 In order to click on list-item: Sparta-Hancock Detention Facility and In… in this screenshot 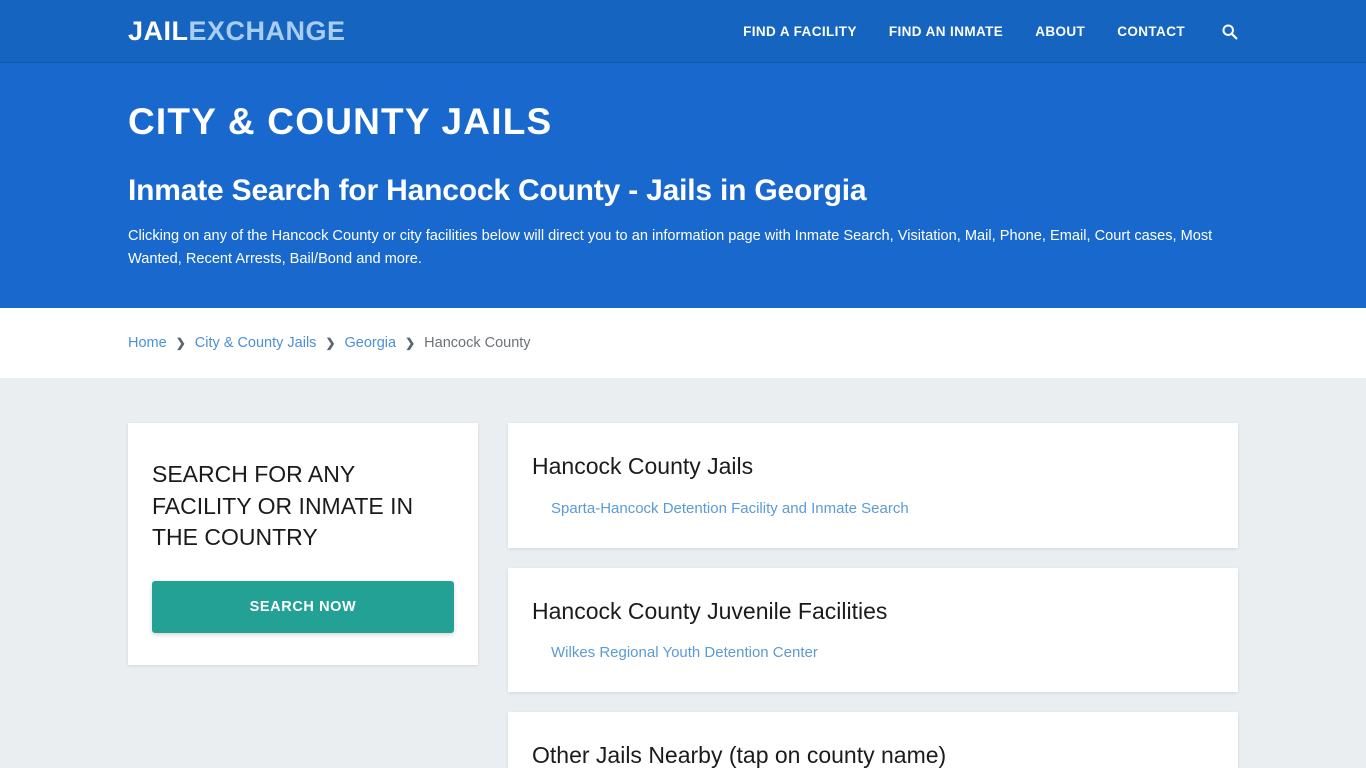, I will do `click(873, 509)`.